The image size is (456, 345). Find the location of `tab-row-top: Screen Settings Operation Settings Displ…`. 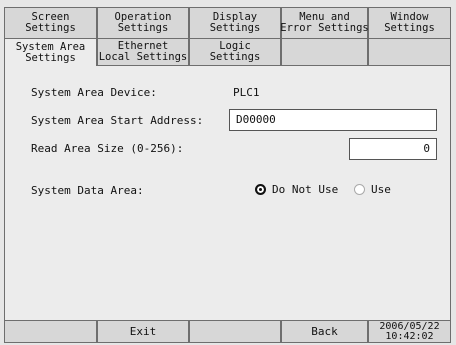

tab-row-top: Screen Settings Operation Settings Displ… is located at coordinates (227, 22).